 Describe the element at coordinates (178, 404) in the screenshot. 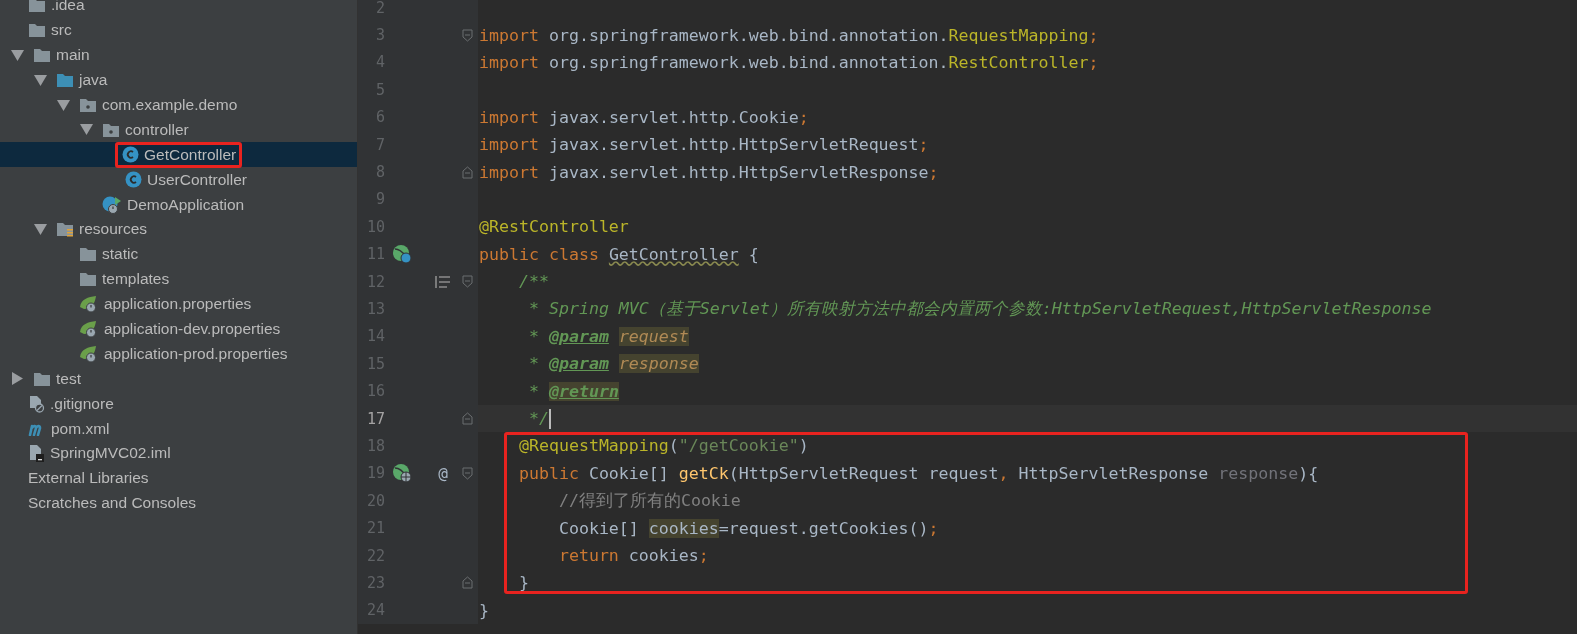

I see `tree-item: .gitignore` at that location.